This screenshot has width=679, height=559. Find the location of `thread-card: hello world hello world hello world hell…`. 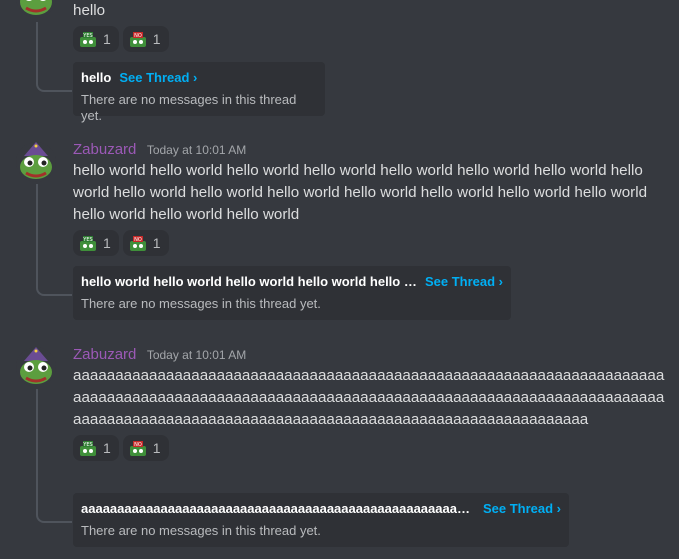

thread-card: hello world hello world hello world hell… is located at coordinates (292, 293).